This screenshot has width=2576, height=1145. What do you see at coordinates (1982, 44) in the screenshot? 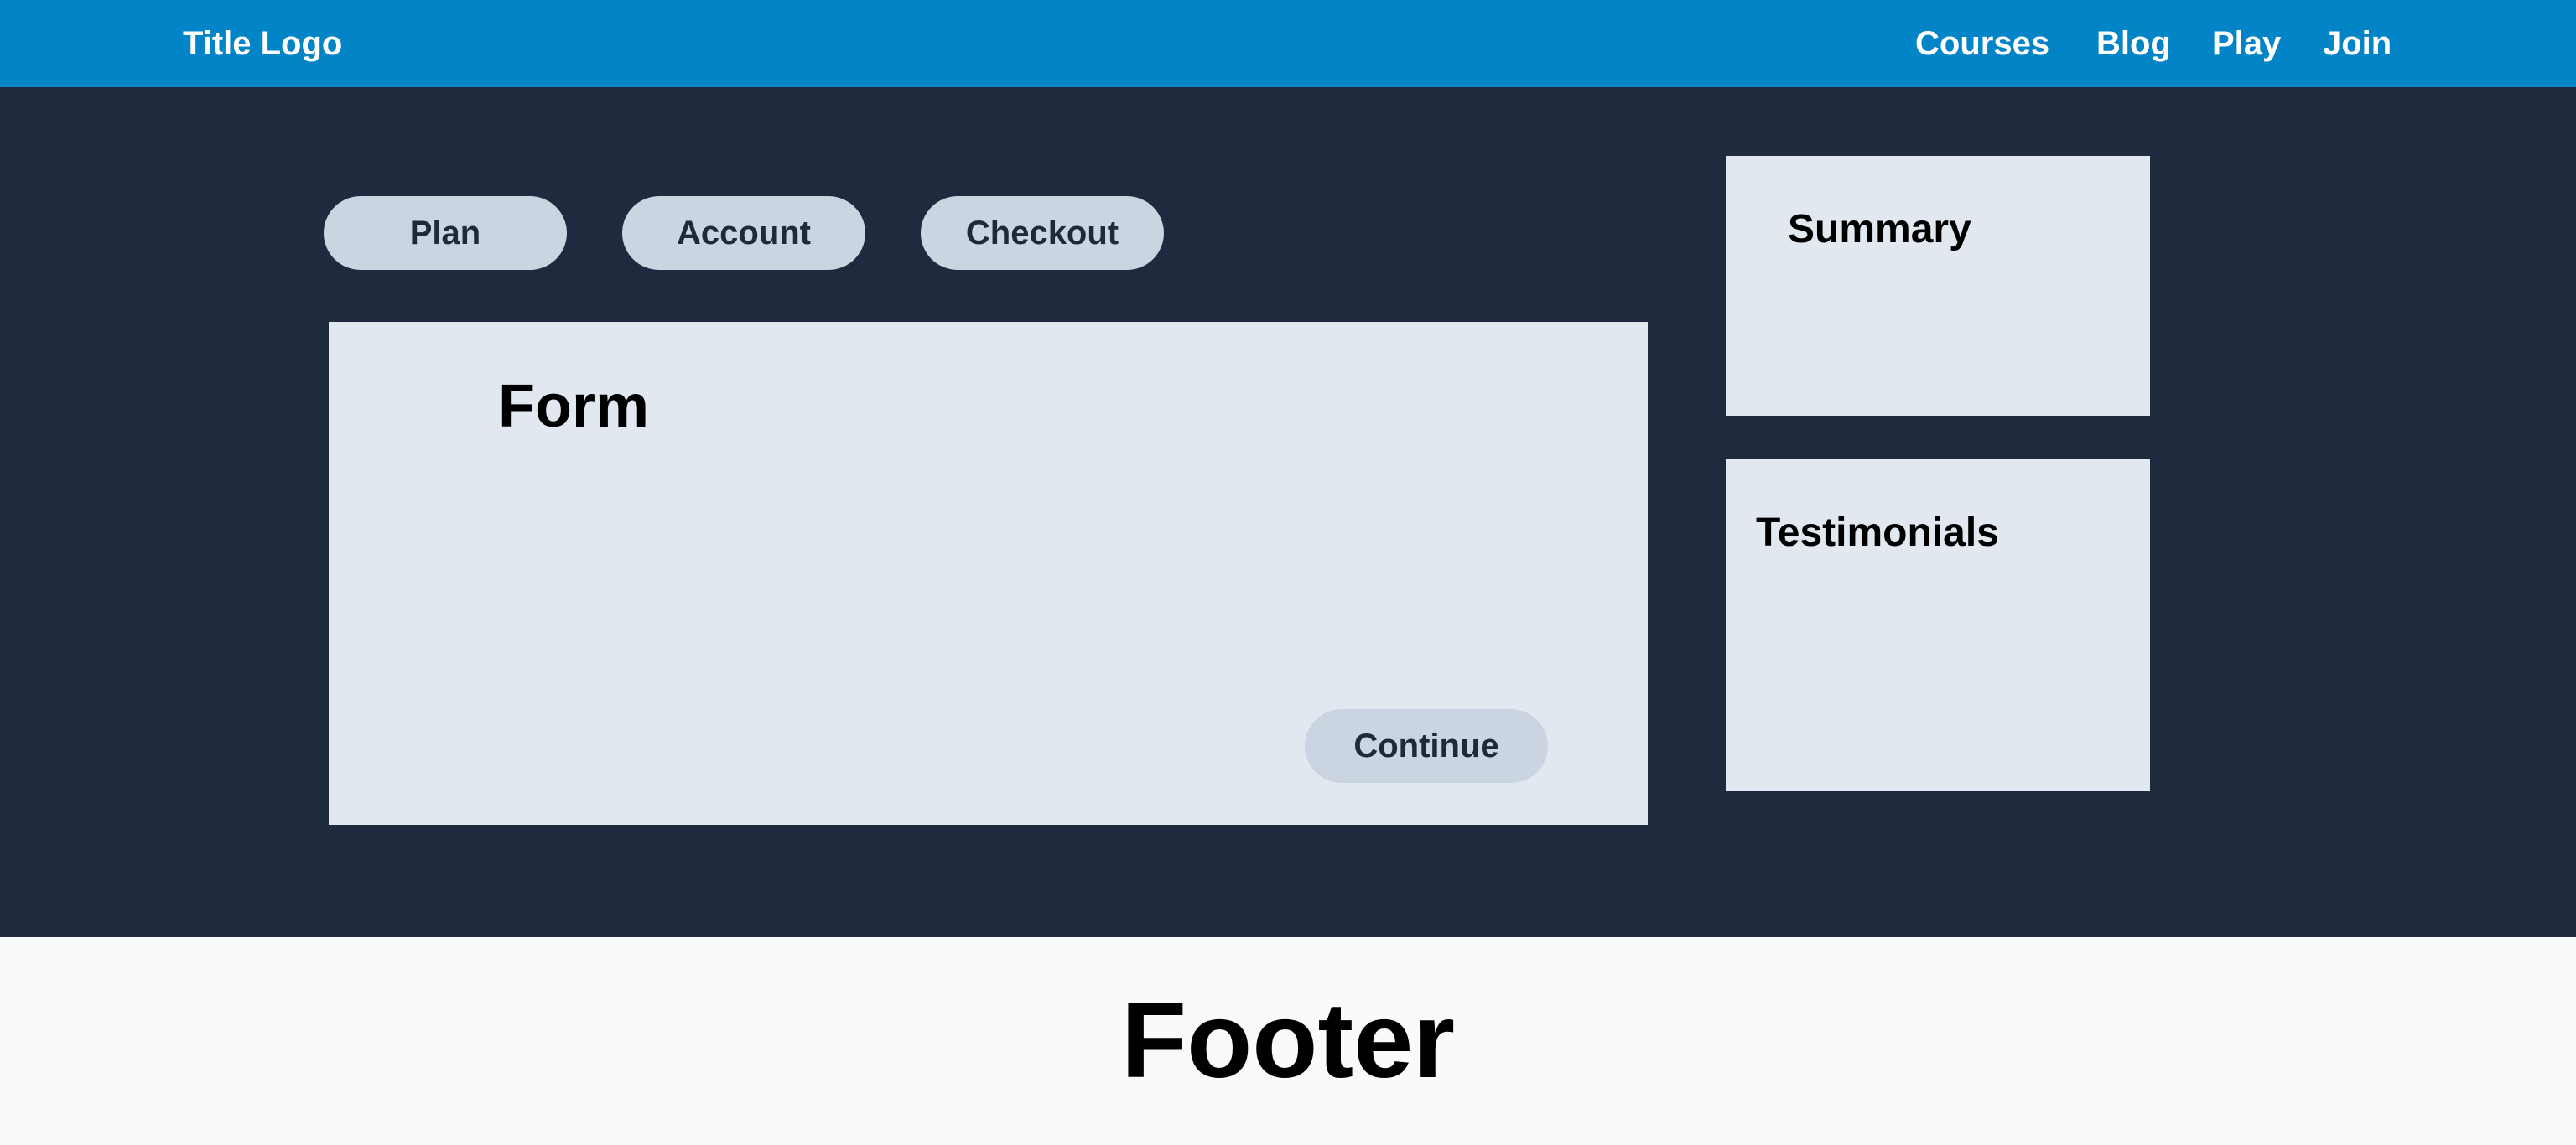
I see `nav-link-courses: Courses` at bounding box center [1982, 44].